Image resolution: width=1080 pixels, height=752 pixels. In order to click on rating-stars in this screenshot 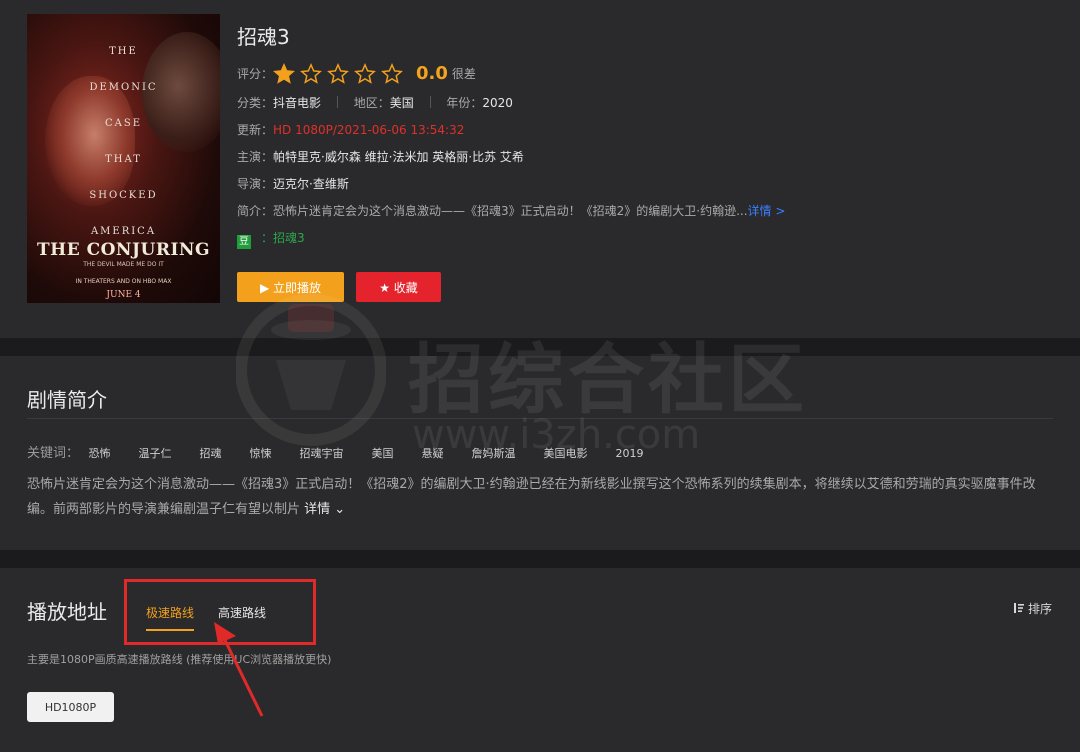, I will do `click(340, 74)`.